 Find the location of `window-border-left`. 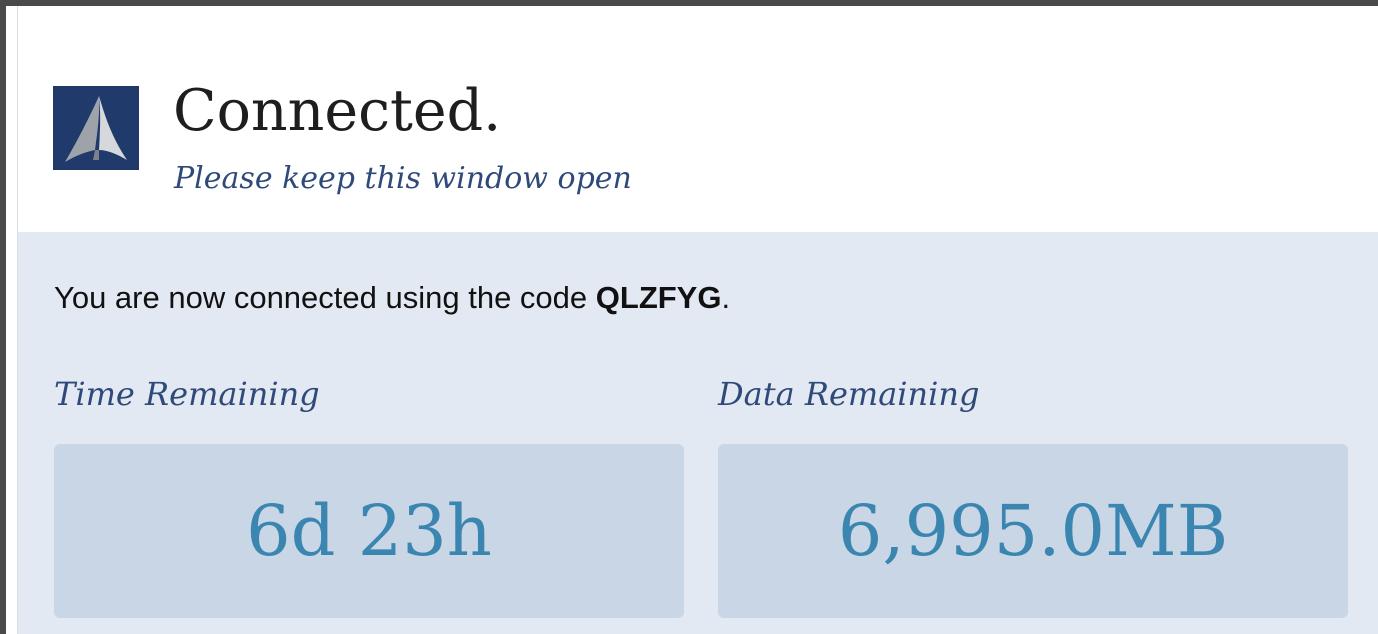

window-border-left is located at coordinates (3, 317).